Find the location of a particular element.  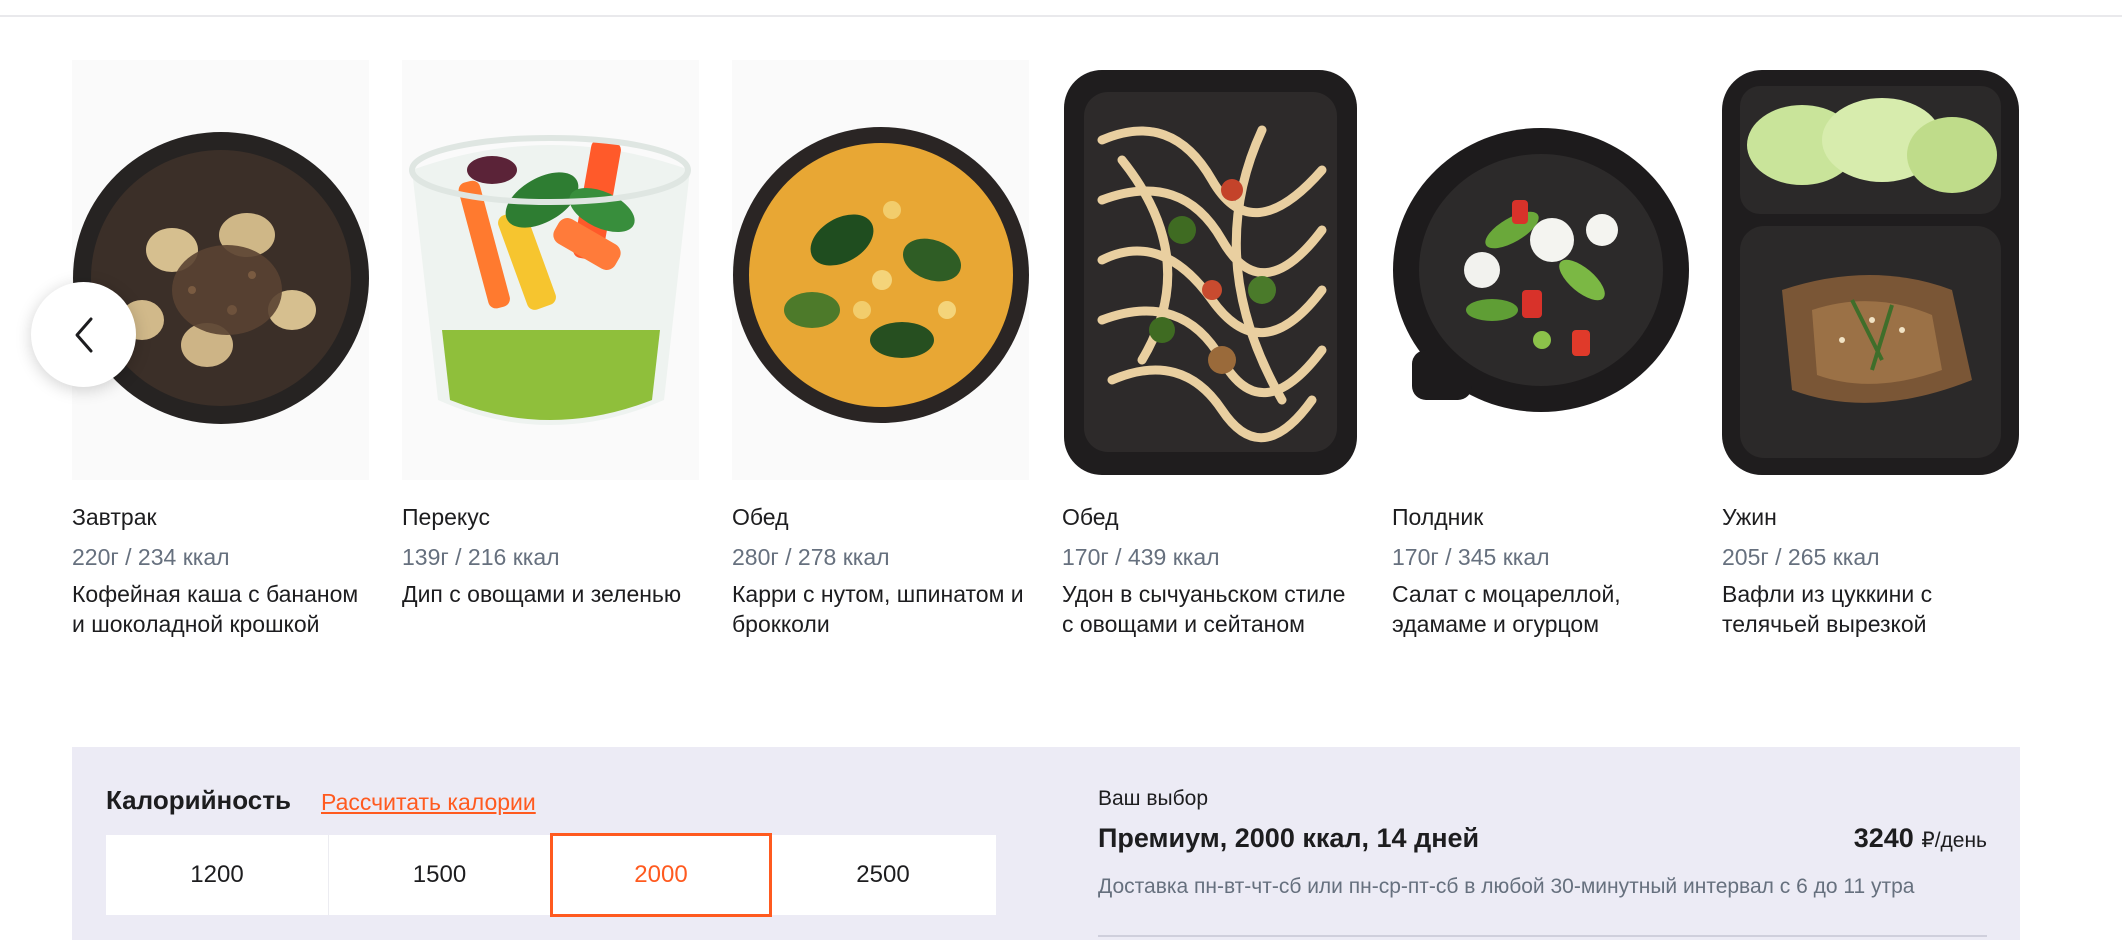

top-divider is located at coordinates (1061, 16).